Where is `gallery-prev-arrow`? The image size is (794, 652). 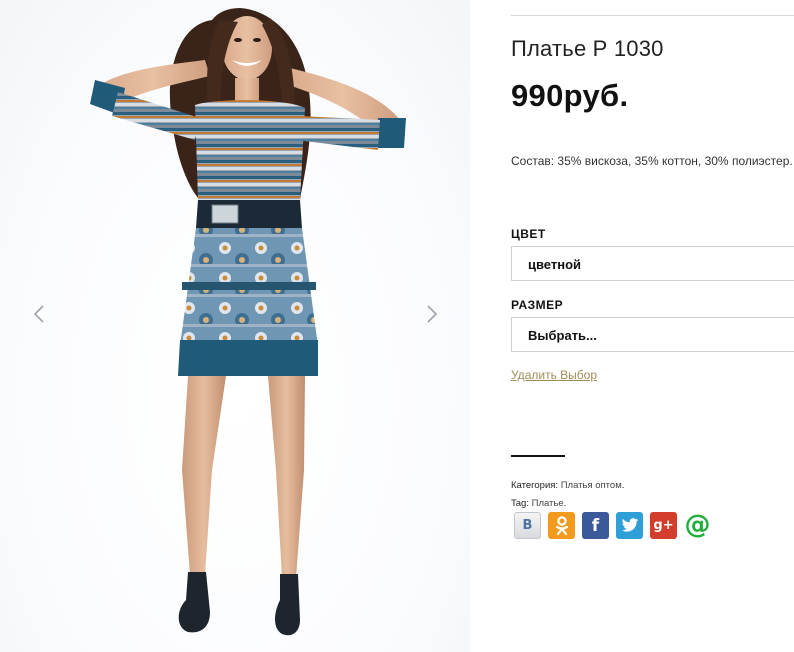
gallery-prev-arrow is located at coordinates (39, 314).